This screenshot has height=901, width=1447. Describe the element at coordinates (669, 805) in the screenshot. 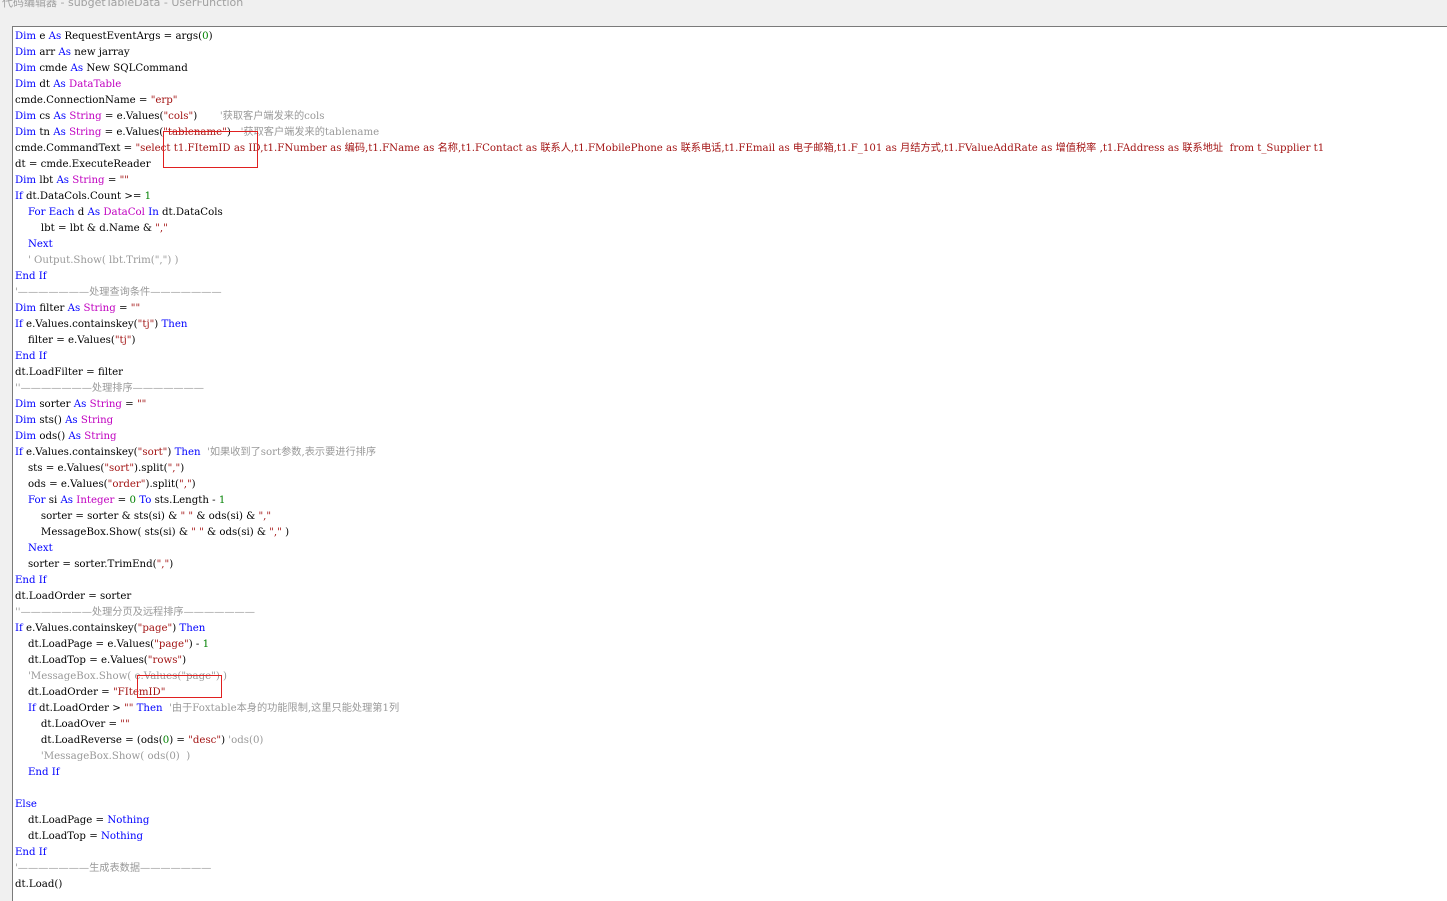

I see `code-line: Else` at that location.